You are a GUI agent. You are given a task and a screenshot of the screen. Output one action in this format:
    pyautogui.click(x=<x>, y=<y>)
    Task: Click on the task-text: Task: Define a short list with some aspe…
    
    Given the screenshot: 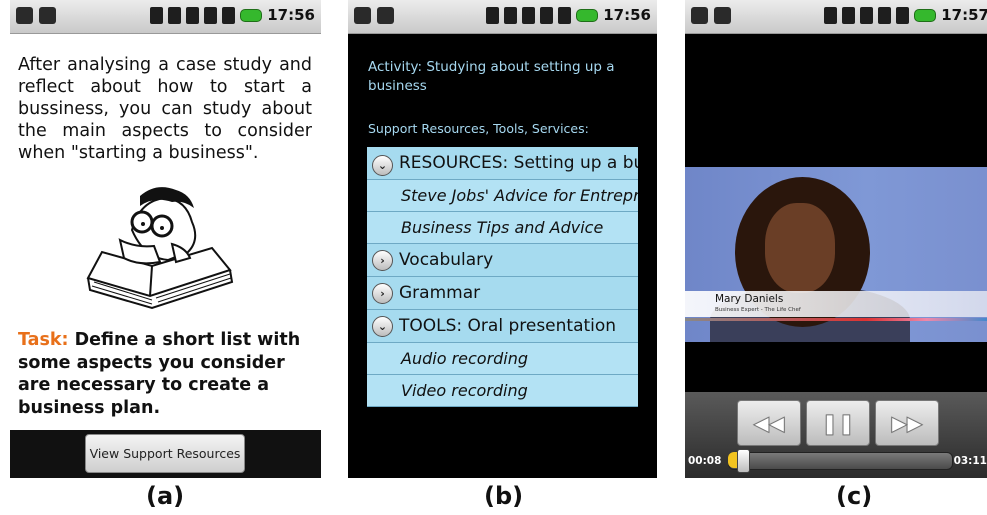 What is the action you would take?
    pyautogui.click(x=165, y=374)
    